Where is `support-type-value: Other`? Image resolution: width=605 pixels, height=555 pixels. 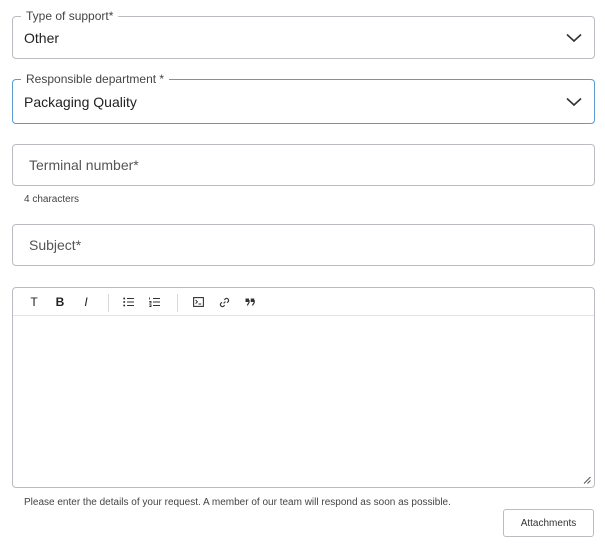 support-type-value: Other is located at coordinates (42, 37).